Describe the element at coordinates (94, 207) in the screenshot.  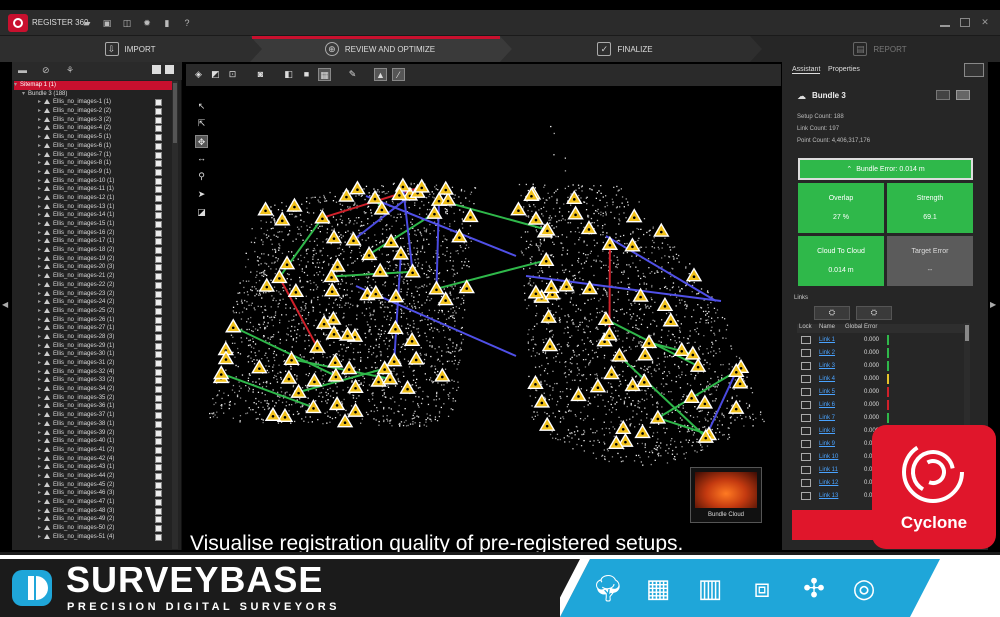
I see `tree-setup-item: ▸ Ellis_no_images-13 (1)` at that location.